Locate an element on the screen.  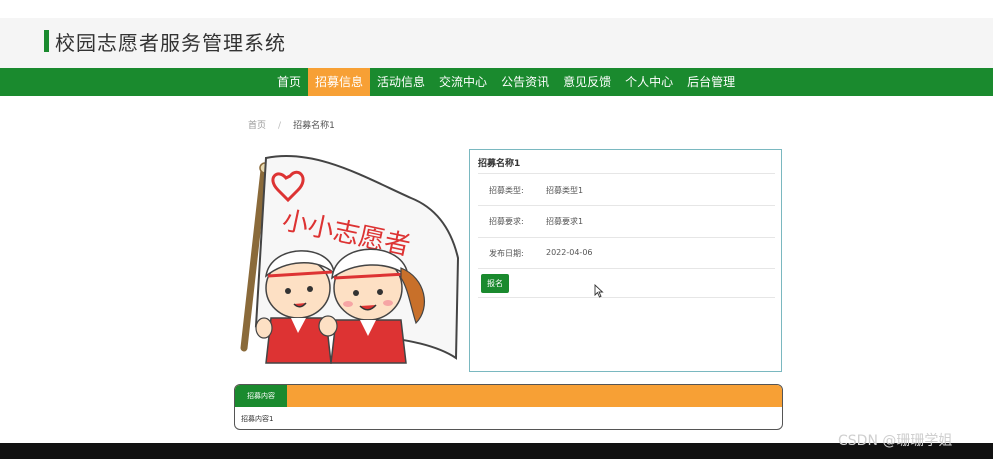
nav-item-forum: 交流中心 is located at coordinates (463, 82).